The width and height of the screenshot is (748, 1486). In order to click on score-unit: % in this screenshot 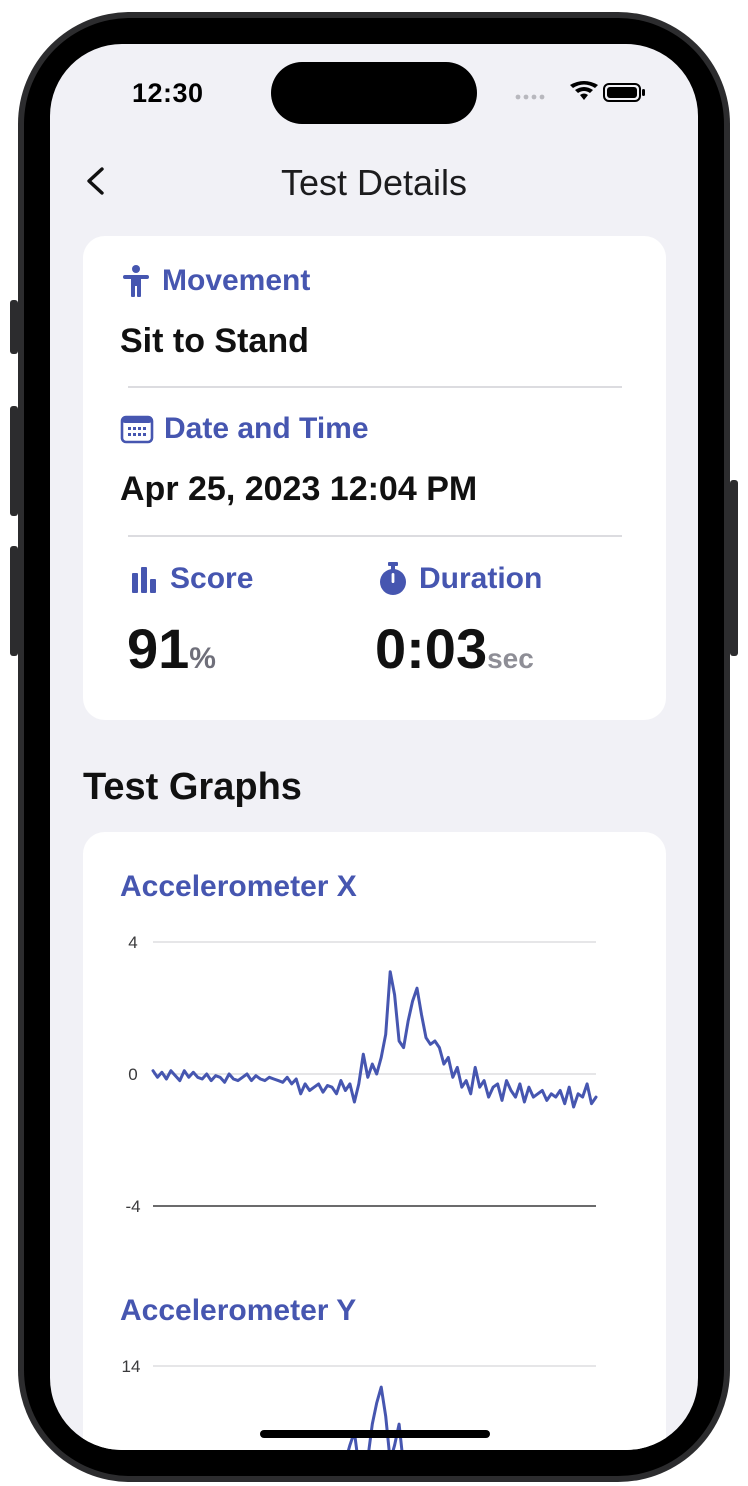, I will do `click(202, 658)`.